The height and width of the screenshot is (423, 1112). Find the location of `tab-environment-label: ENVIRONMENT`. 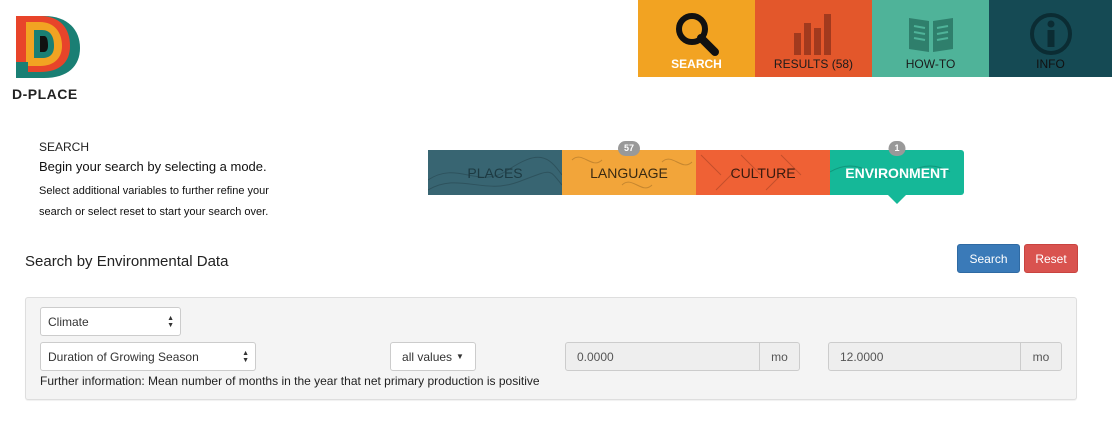

tab-environment-label: ENVIRONMENT is located at coordinates (897, 172).